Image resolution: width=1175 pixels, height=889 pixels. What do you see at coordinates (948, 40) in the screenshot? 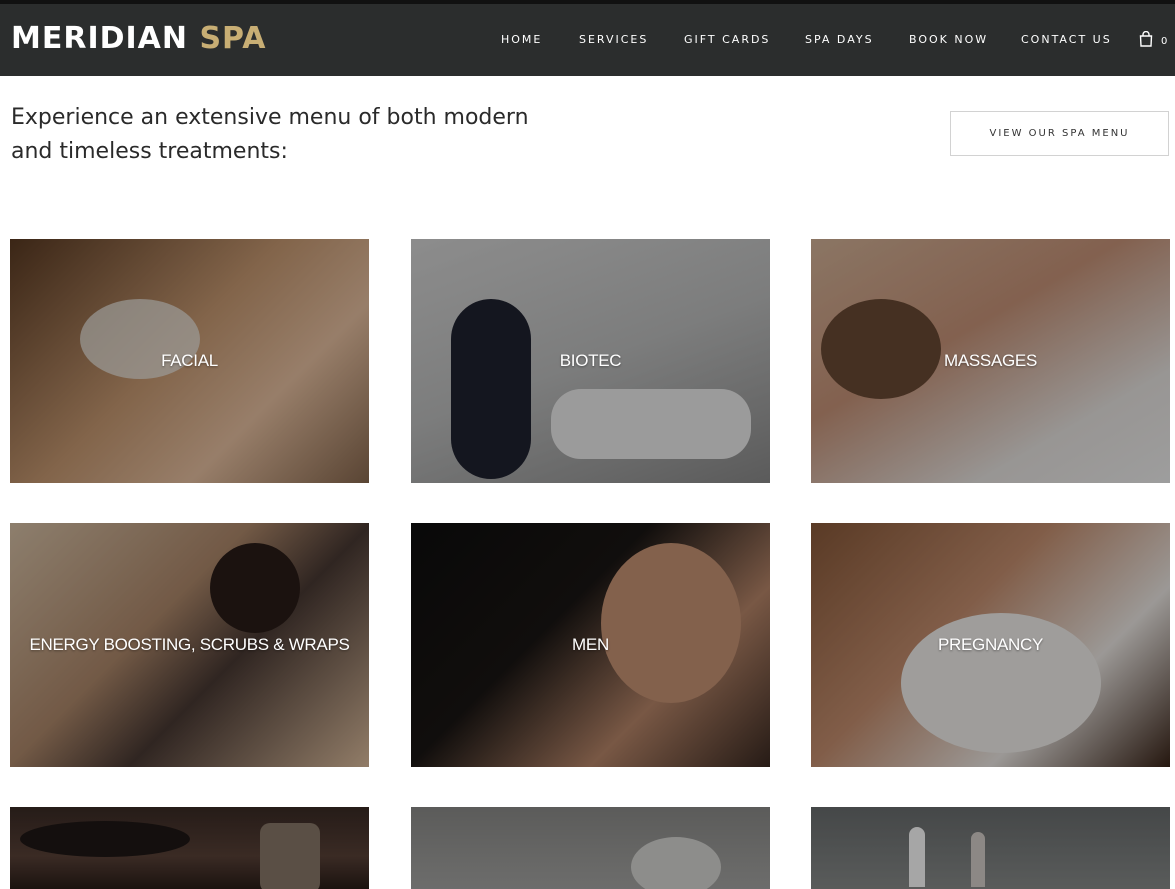
I see `nav-book-now: BOOK NOW` at bounding box center [948, 40].